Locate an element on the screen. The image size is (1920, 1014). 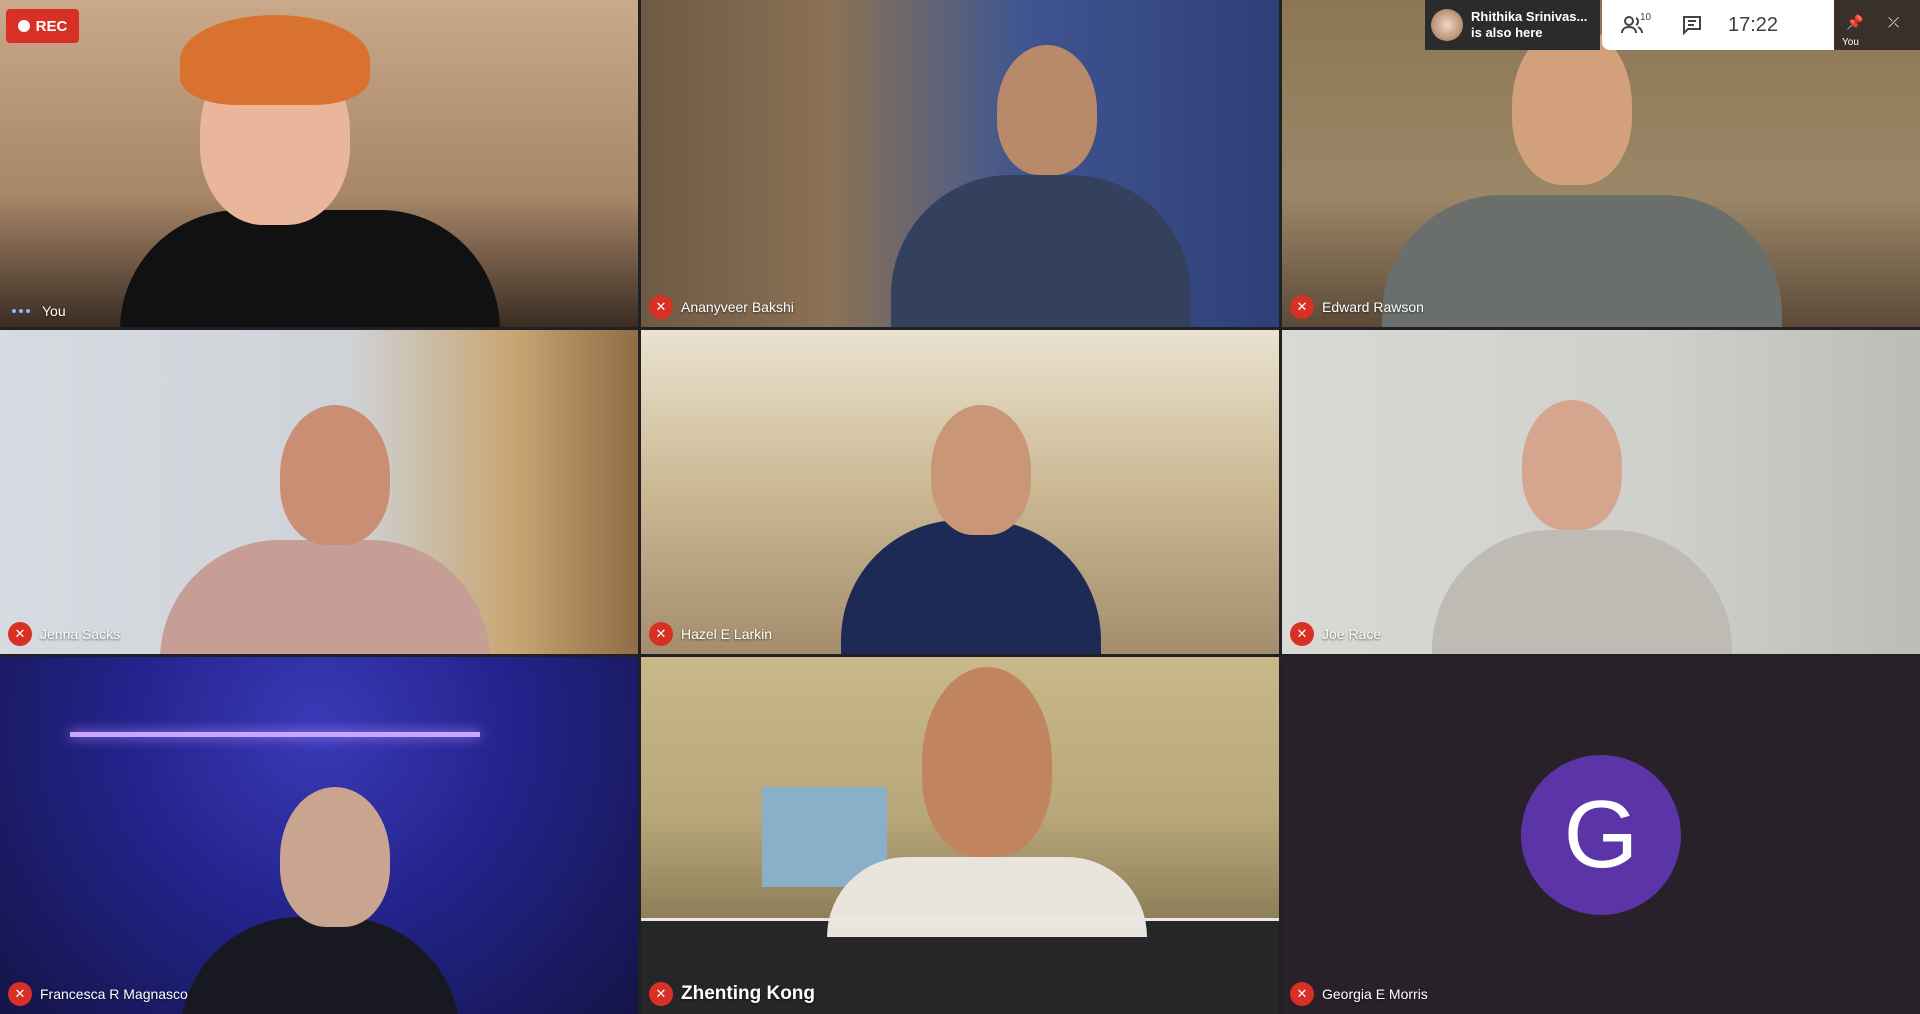
participant-joined-notice: Rhithika Srinivas... is also here is located at coordinates (1512, 25).